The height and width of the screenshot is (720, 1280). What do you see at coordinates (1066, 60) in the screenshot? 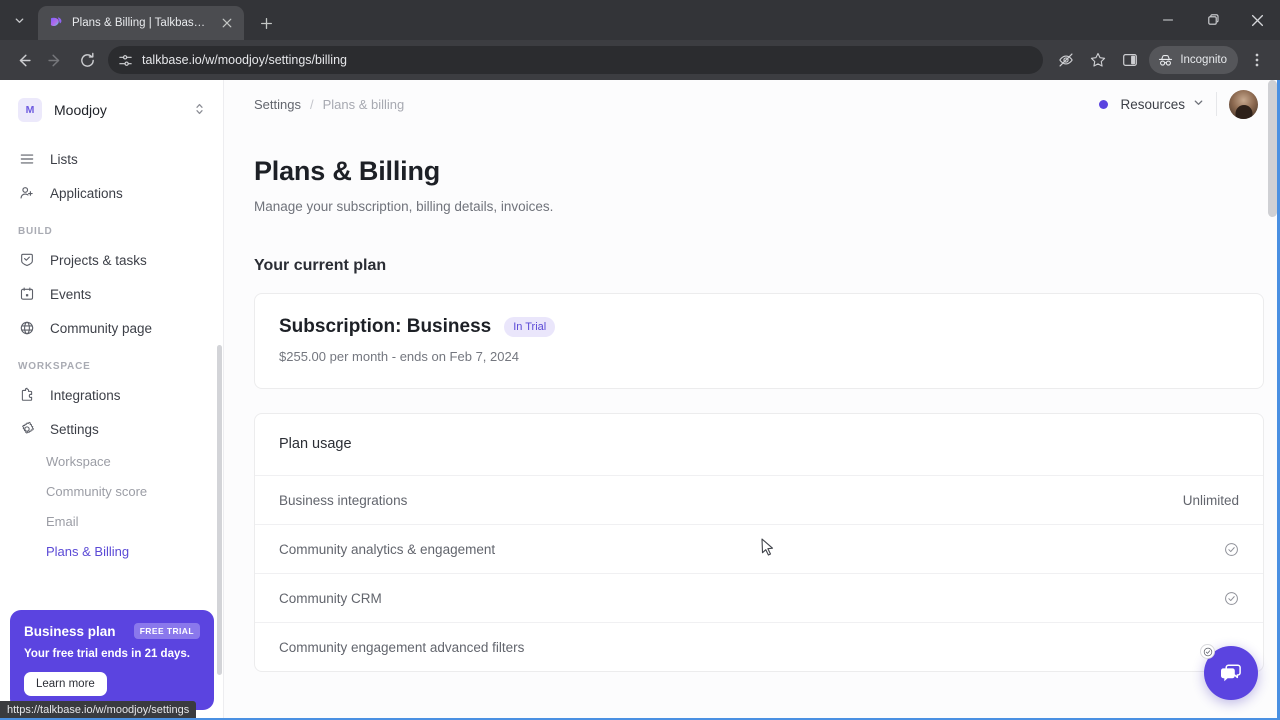
I see `eye-slash-icon` at bounding box center [1066, 60].